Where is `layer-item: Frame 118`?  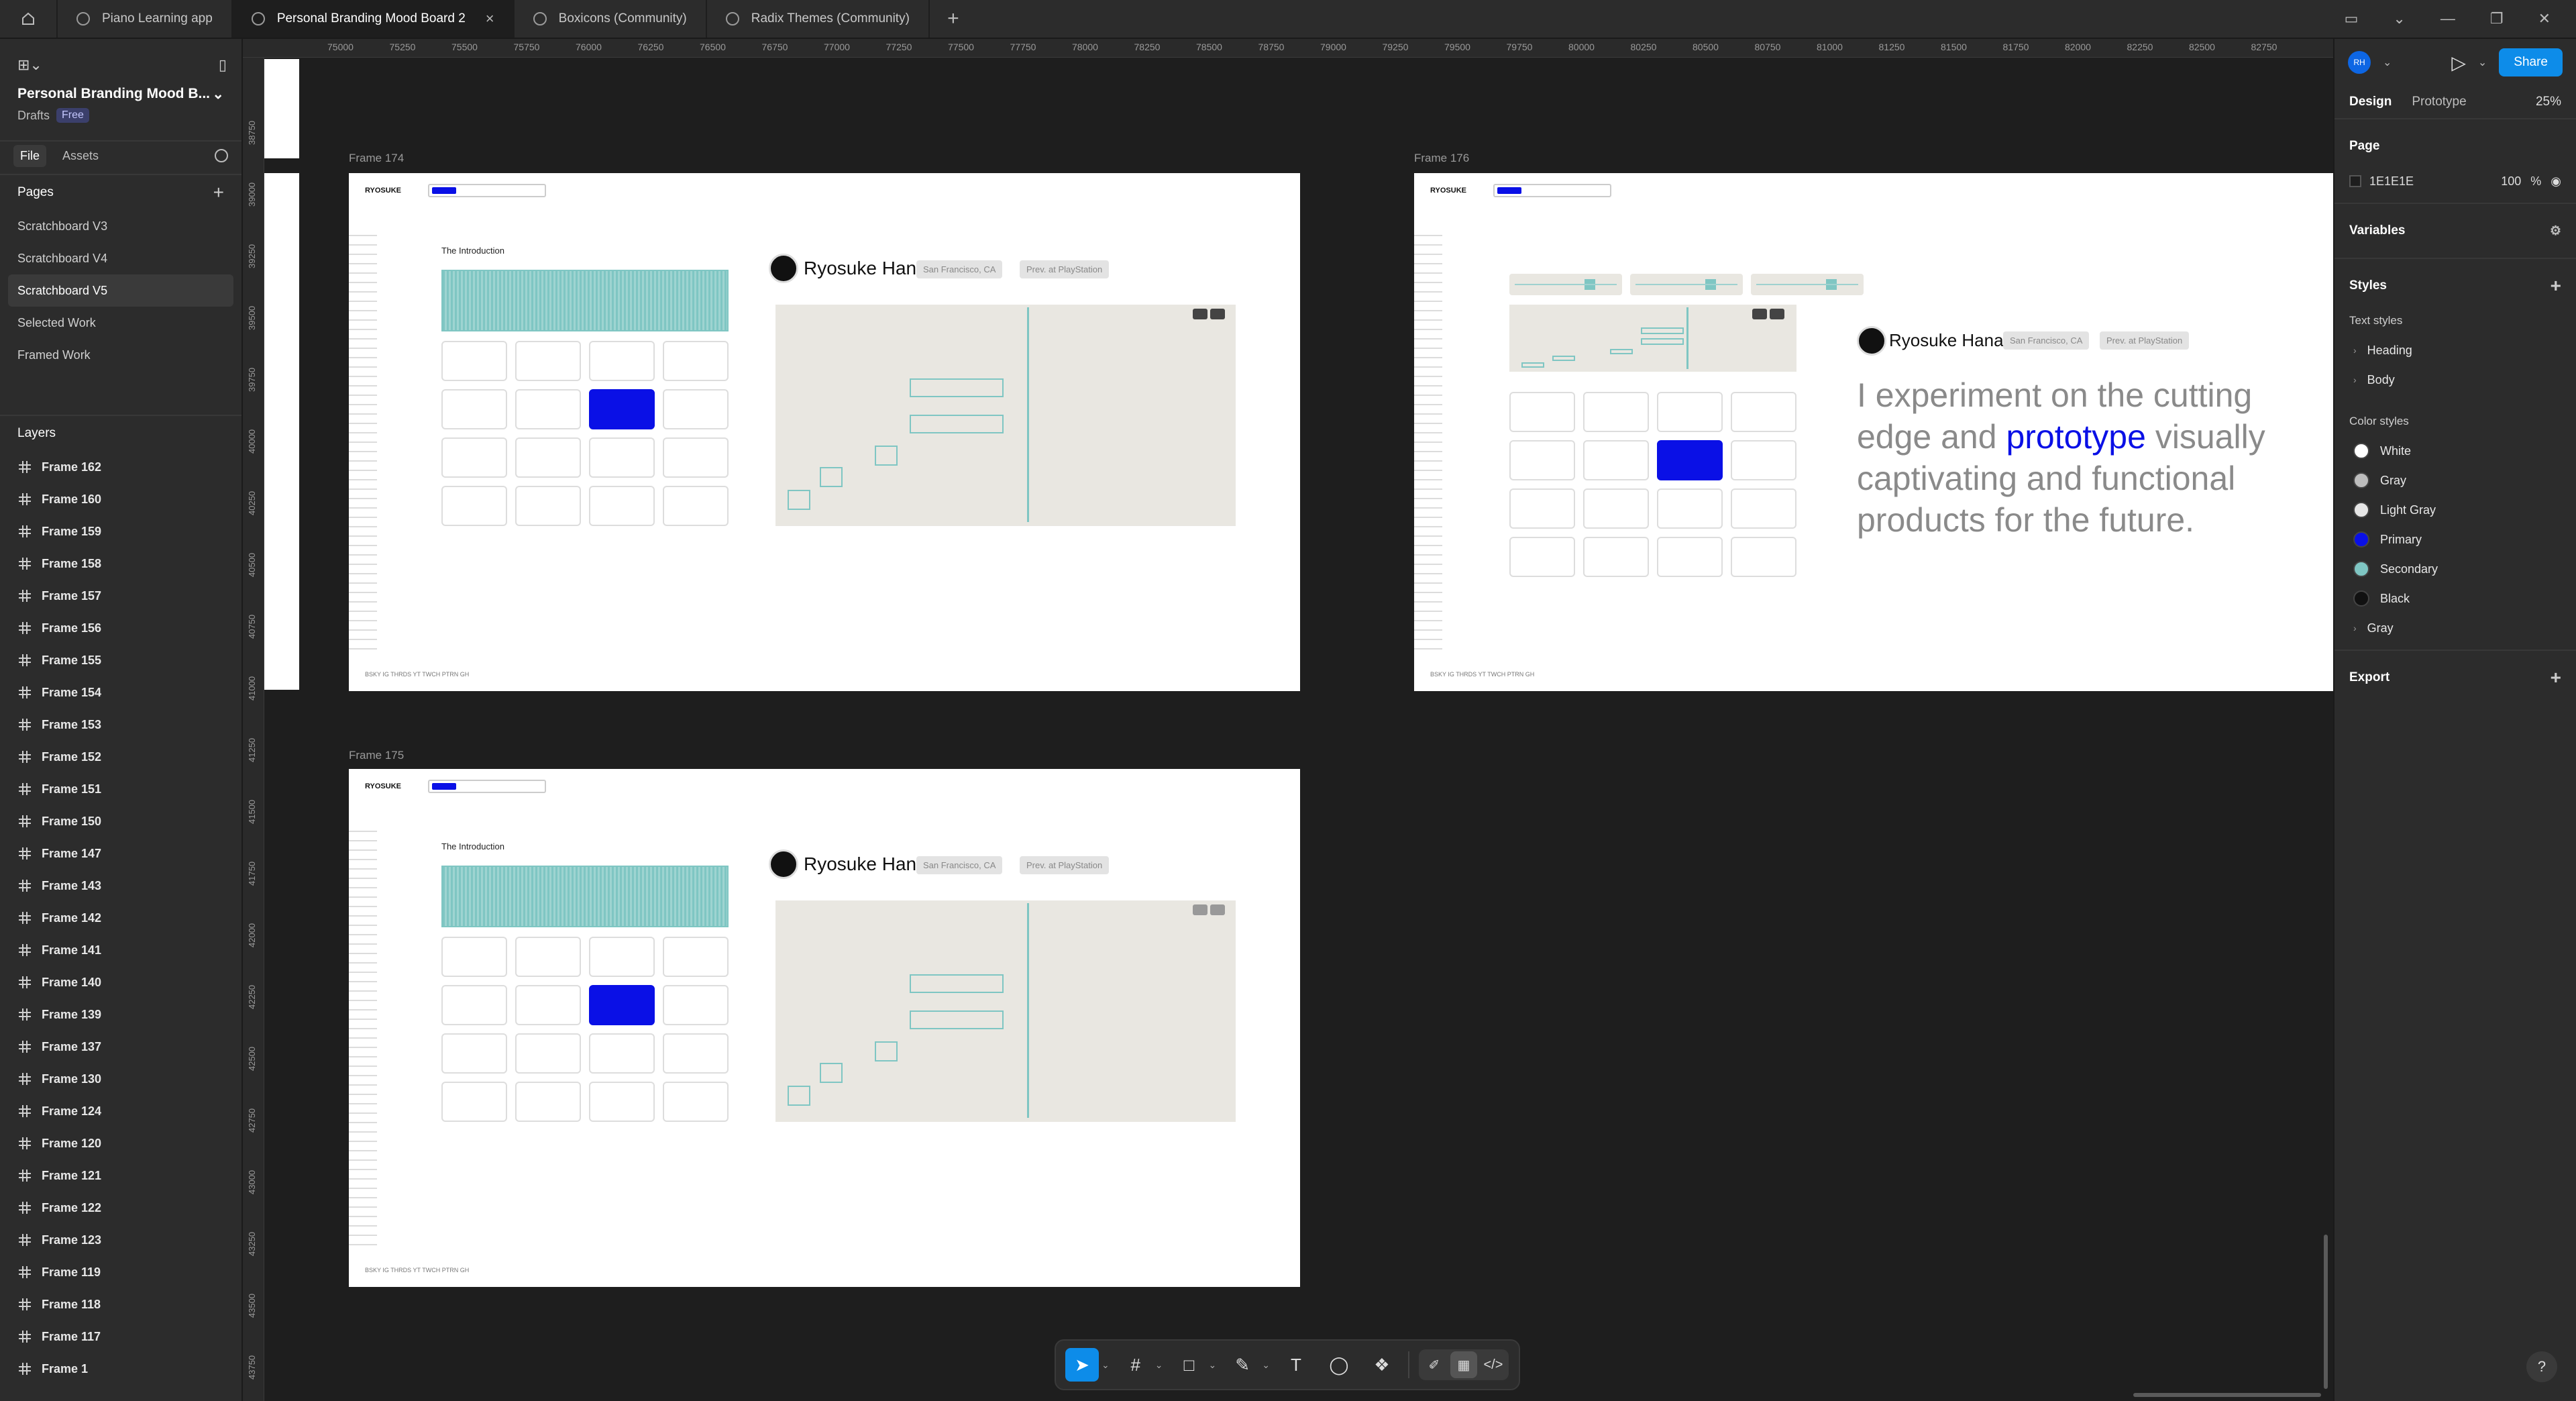
layer-item: Frame 118 is located at coordinates (120, 1304).